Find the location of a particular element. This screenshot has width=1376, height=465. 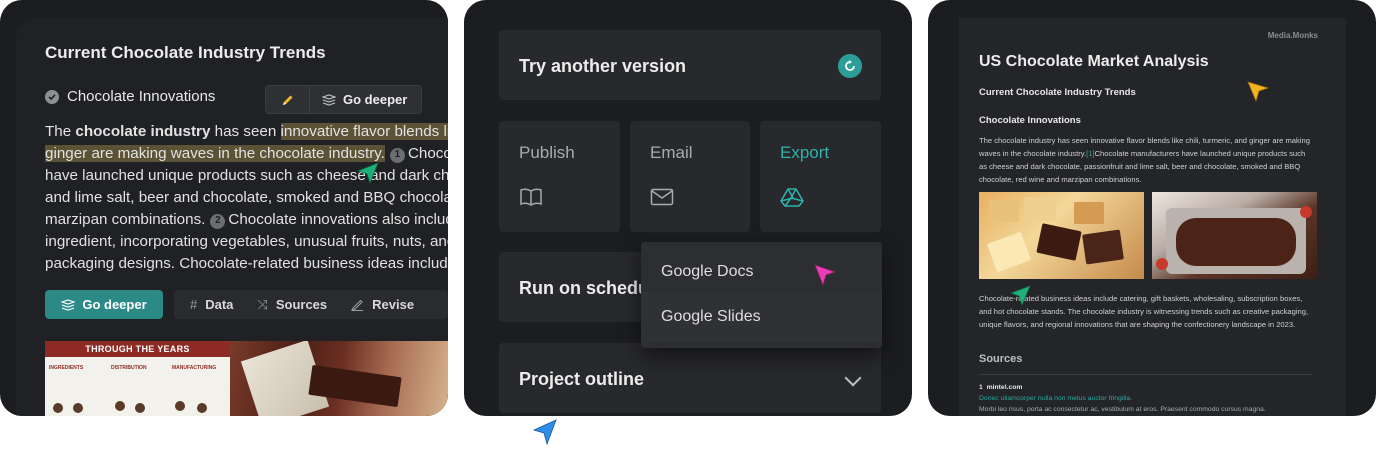

go-deeper-toolbar-button: Go deeper is located at coordinates (365, 99).